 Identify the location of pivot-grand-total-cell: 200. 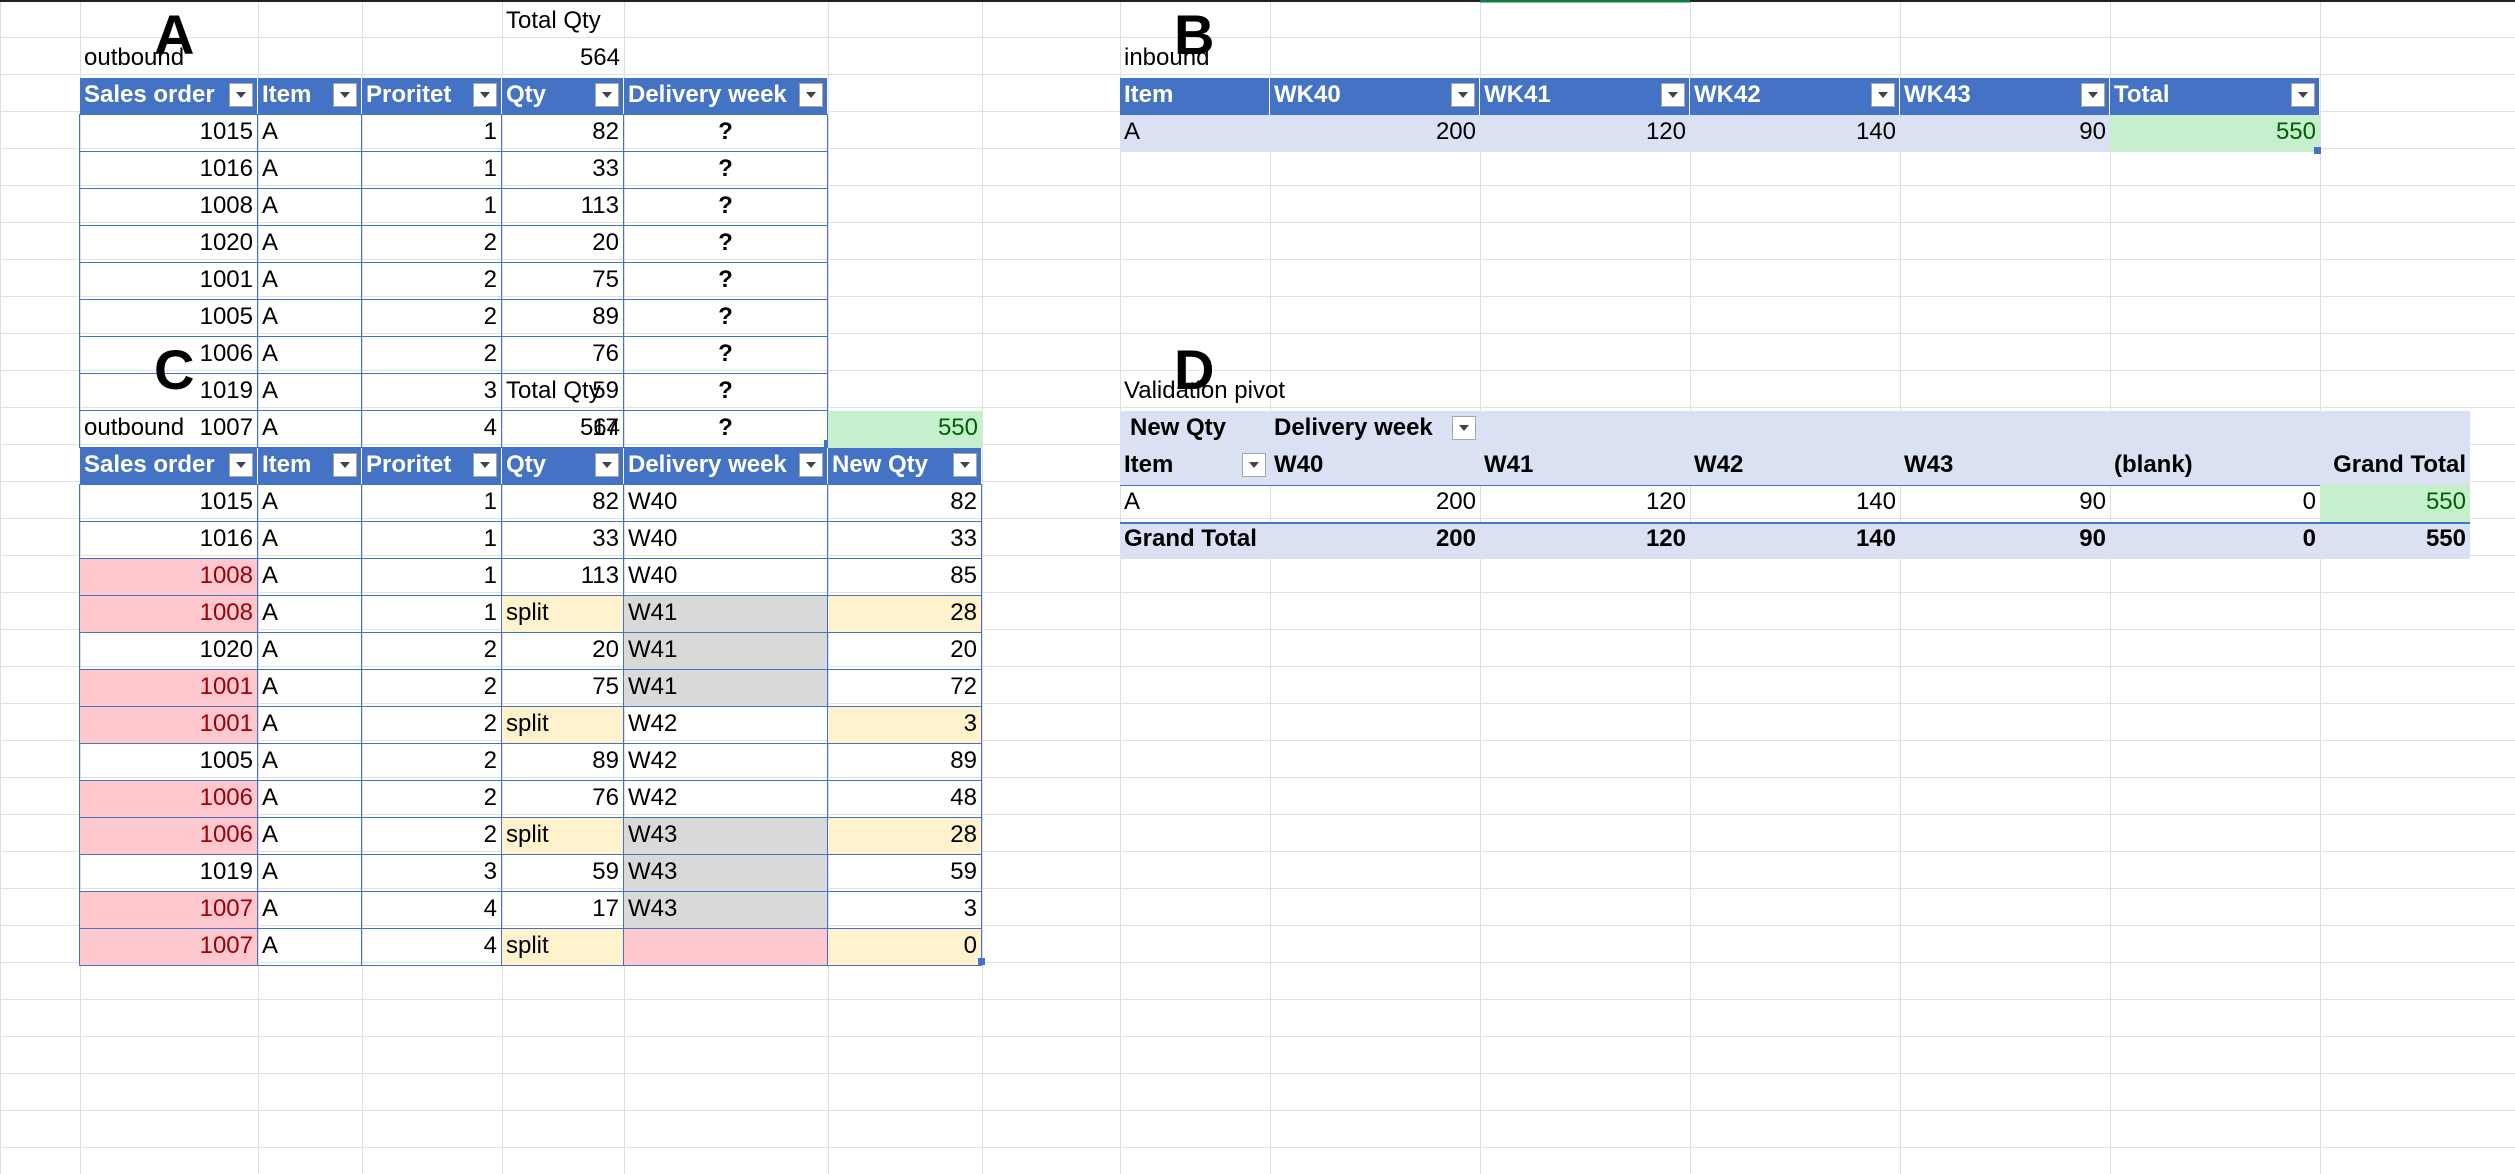
(1375, 540).